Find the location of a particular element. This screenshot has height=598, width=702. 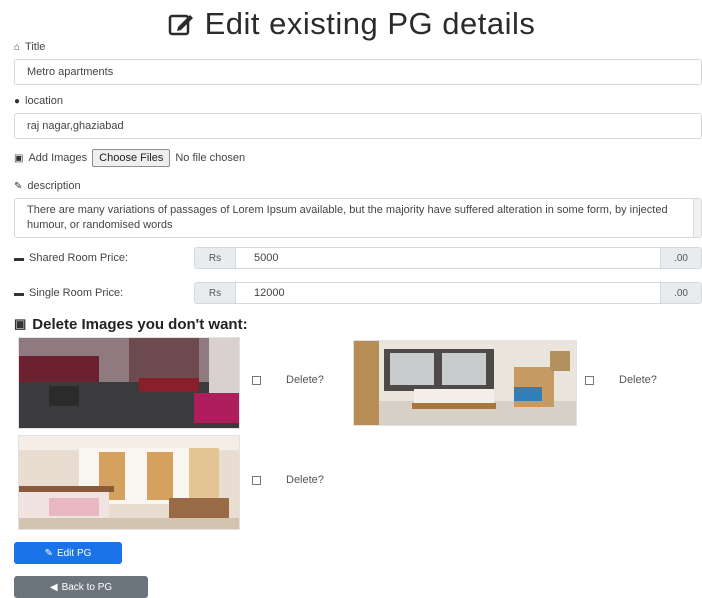

shared-price-input: 5000 is located at coordinates (448, 258).